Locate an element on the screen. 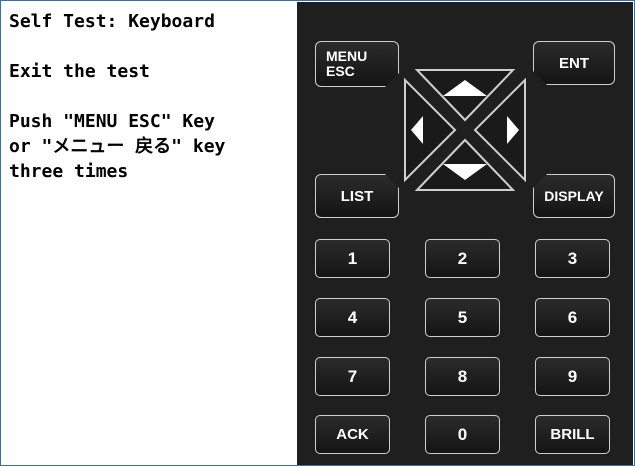 The height and width of the screenshot is (466, 635). ack-label: ACK is located at coordinates (352, 434).